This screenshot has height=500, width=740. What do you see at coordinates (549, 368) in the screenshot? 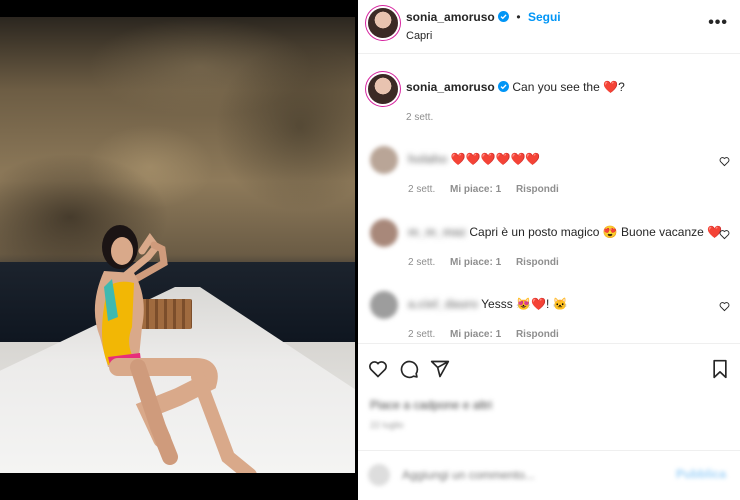
I see `action-bar` at bounding box center [549, 368].